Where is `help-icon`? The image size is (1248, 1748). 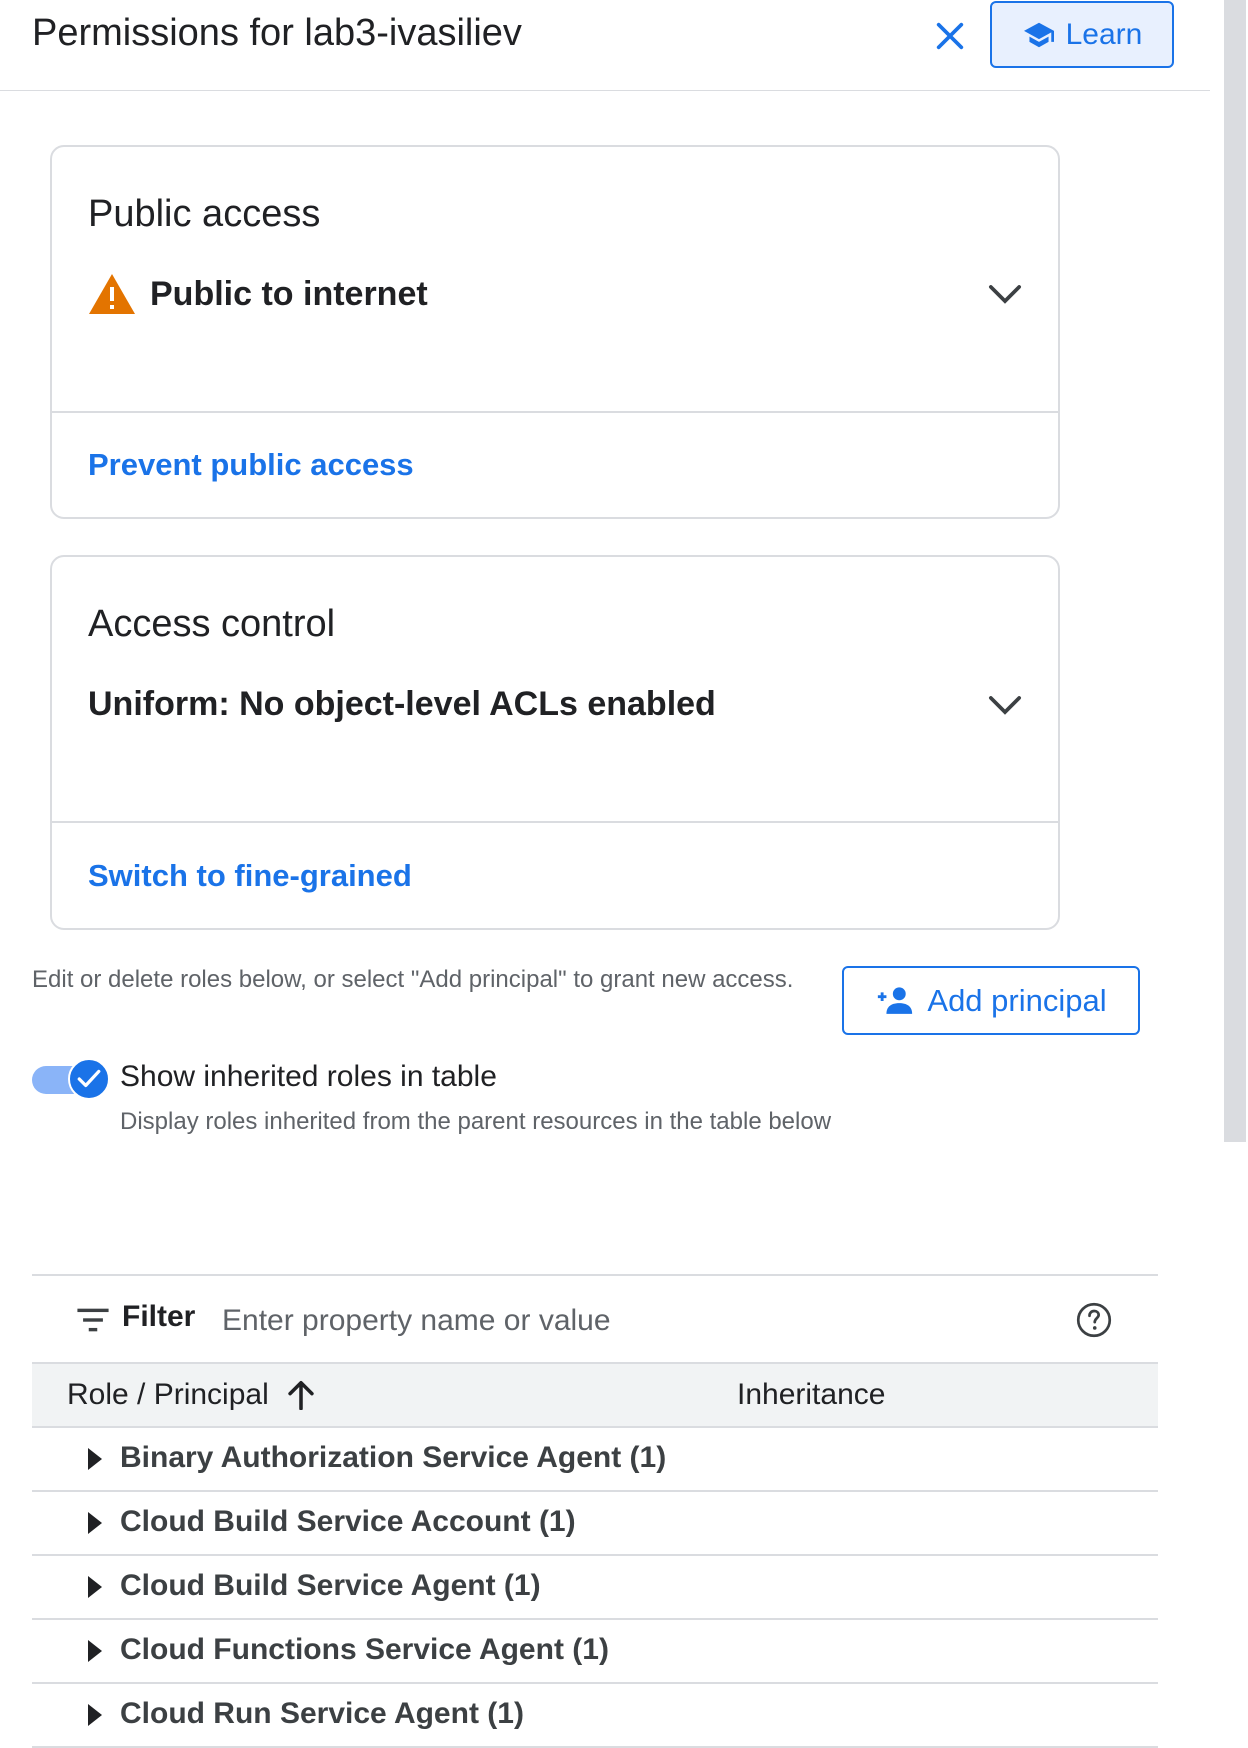 help-icon is located at coordinates (1094, 1320).